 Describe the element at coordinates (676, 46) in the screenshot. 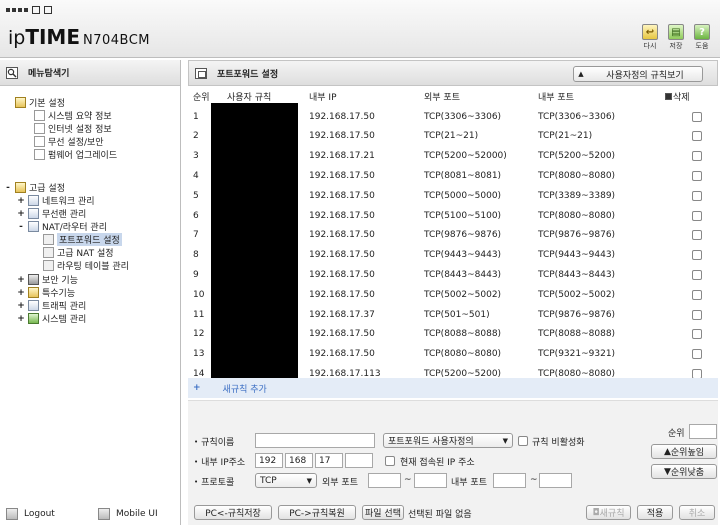

I see `save-label: 저장` at that location.